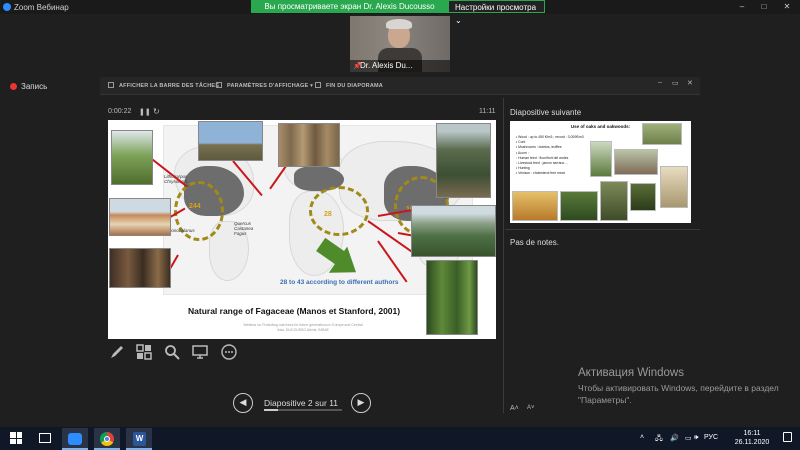  What do you see at coordinates (546, 112) in the screenshot?
I see `next-slide-label: Diapositive suivante` at bounding box center [546, 112].